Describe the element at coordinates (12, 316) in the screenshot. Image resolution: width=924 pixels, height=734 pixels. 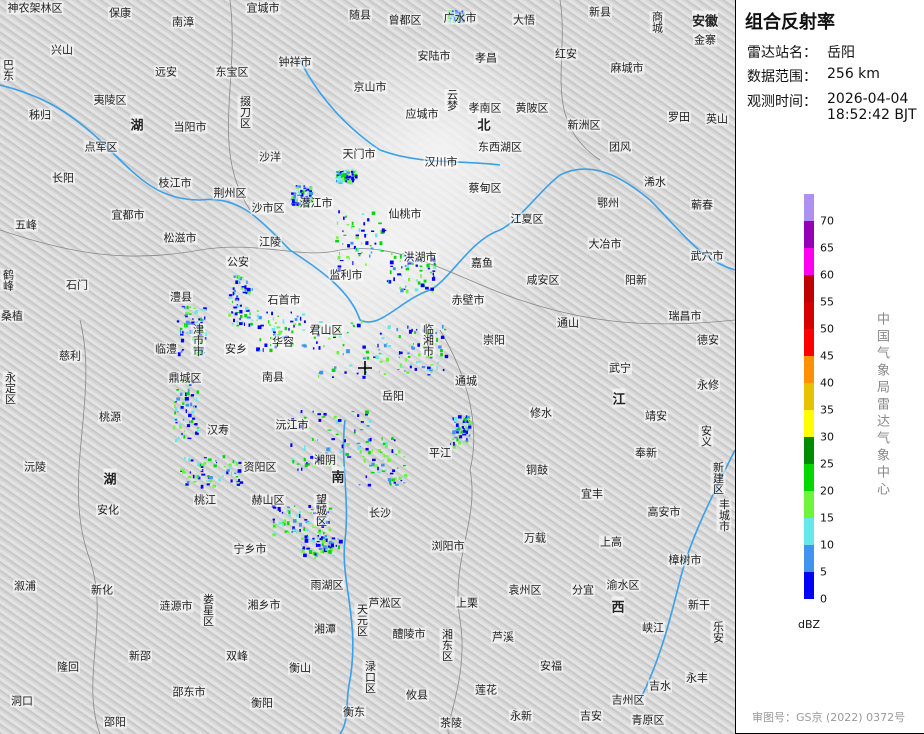
I see `place-label: 桑植` at that location.